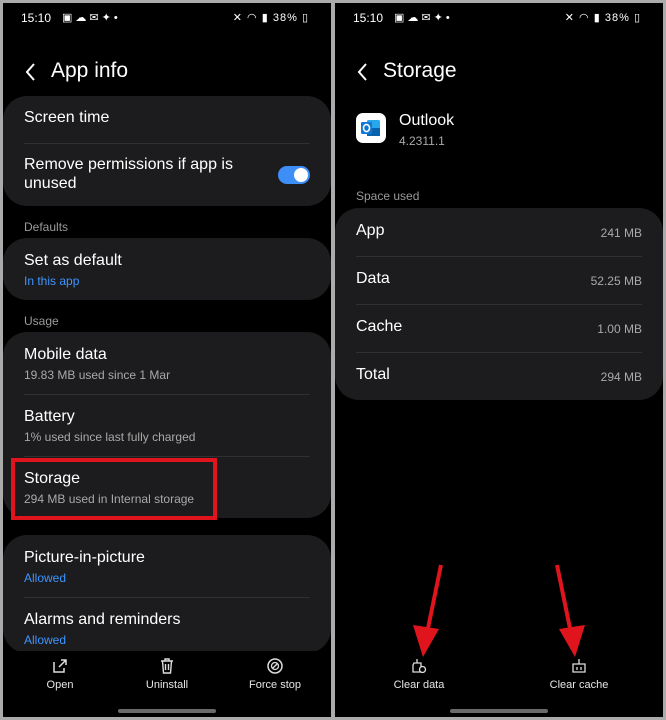 This screenshot has height=720, width=666. Describe the element at coordinates (499, 328) in the screenshot. I see `cache-size-row: Cache 1.00 MB` at that location.